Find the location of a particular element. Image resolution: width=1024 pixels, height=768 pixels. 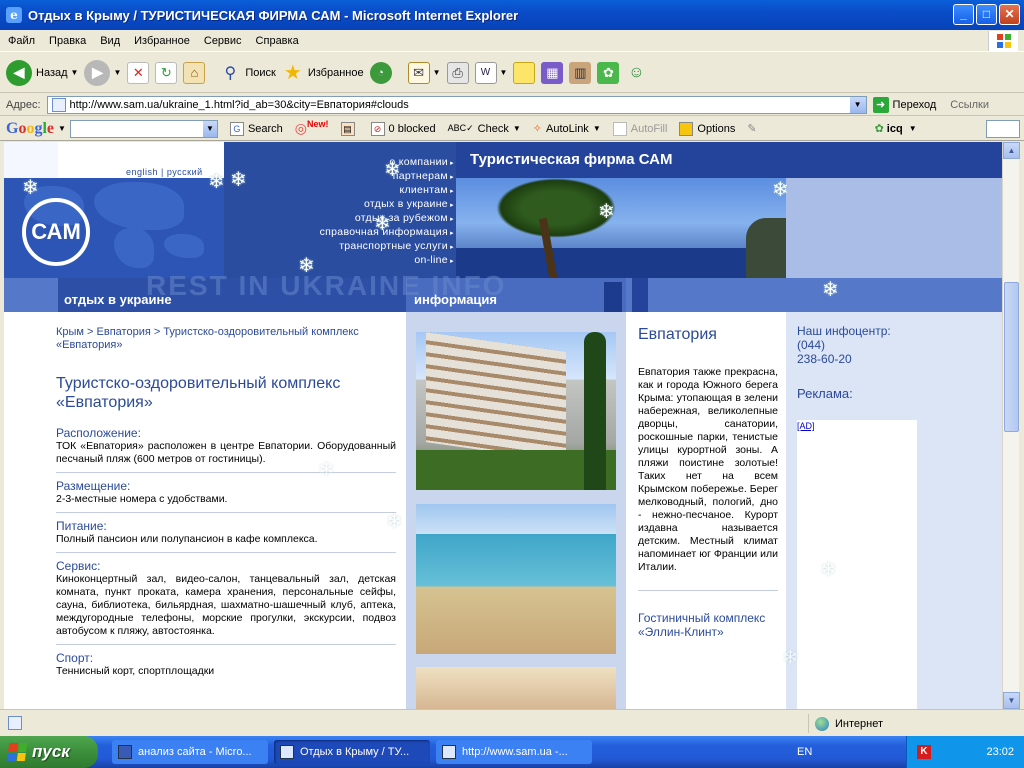

menu-help: Справка is located at coordinates (277, 41).